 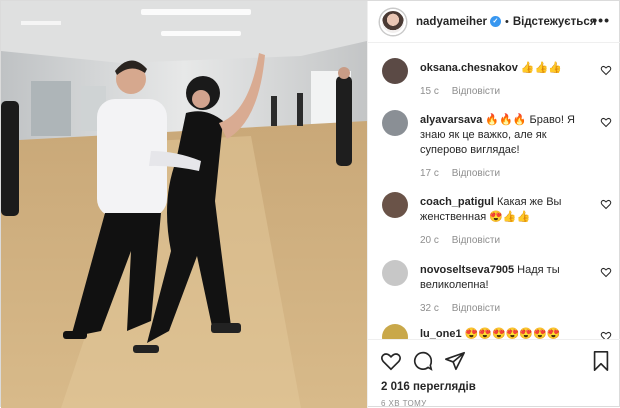 I want to click on comment-body: lu_one1 😍😍😍😍😍😍😍, so click(x=505, y=333).